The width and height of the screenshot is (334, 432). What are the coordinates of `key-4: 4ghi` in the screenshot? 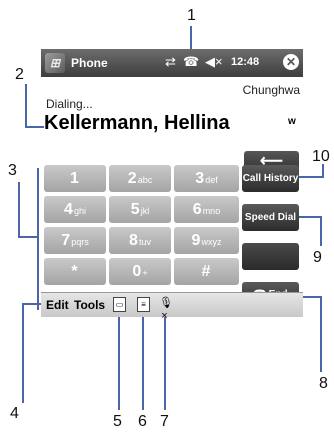 It's located at (75, 209).